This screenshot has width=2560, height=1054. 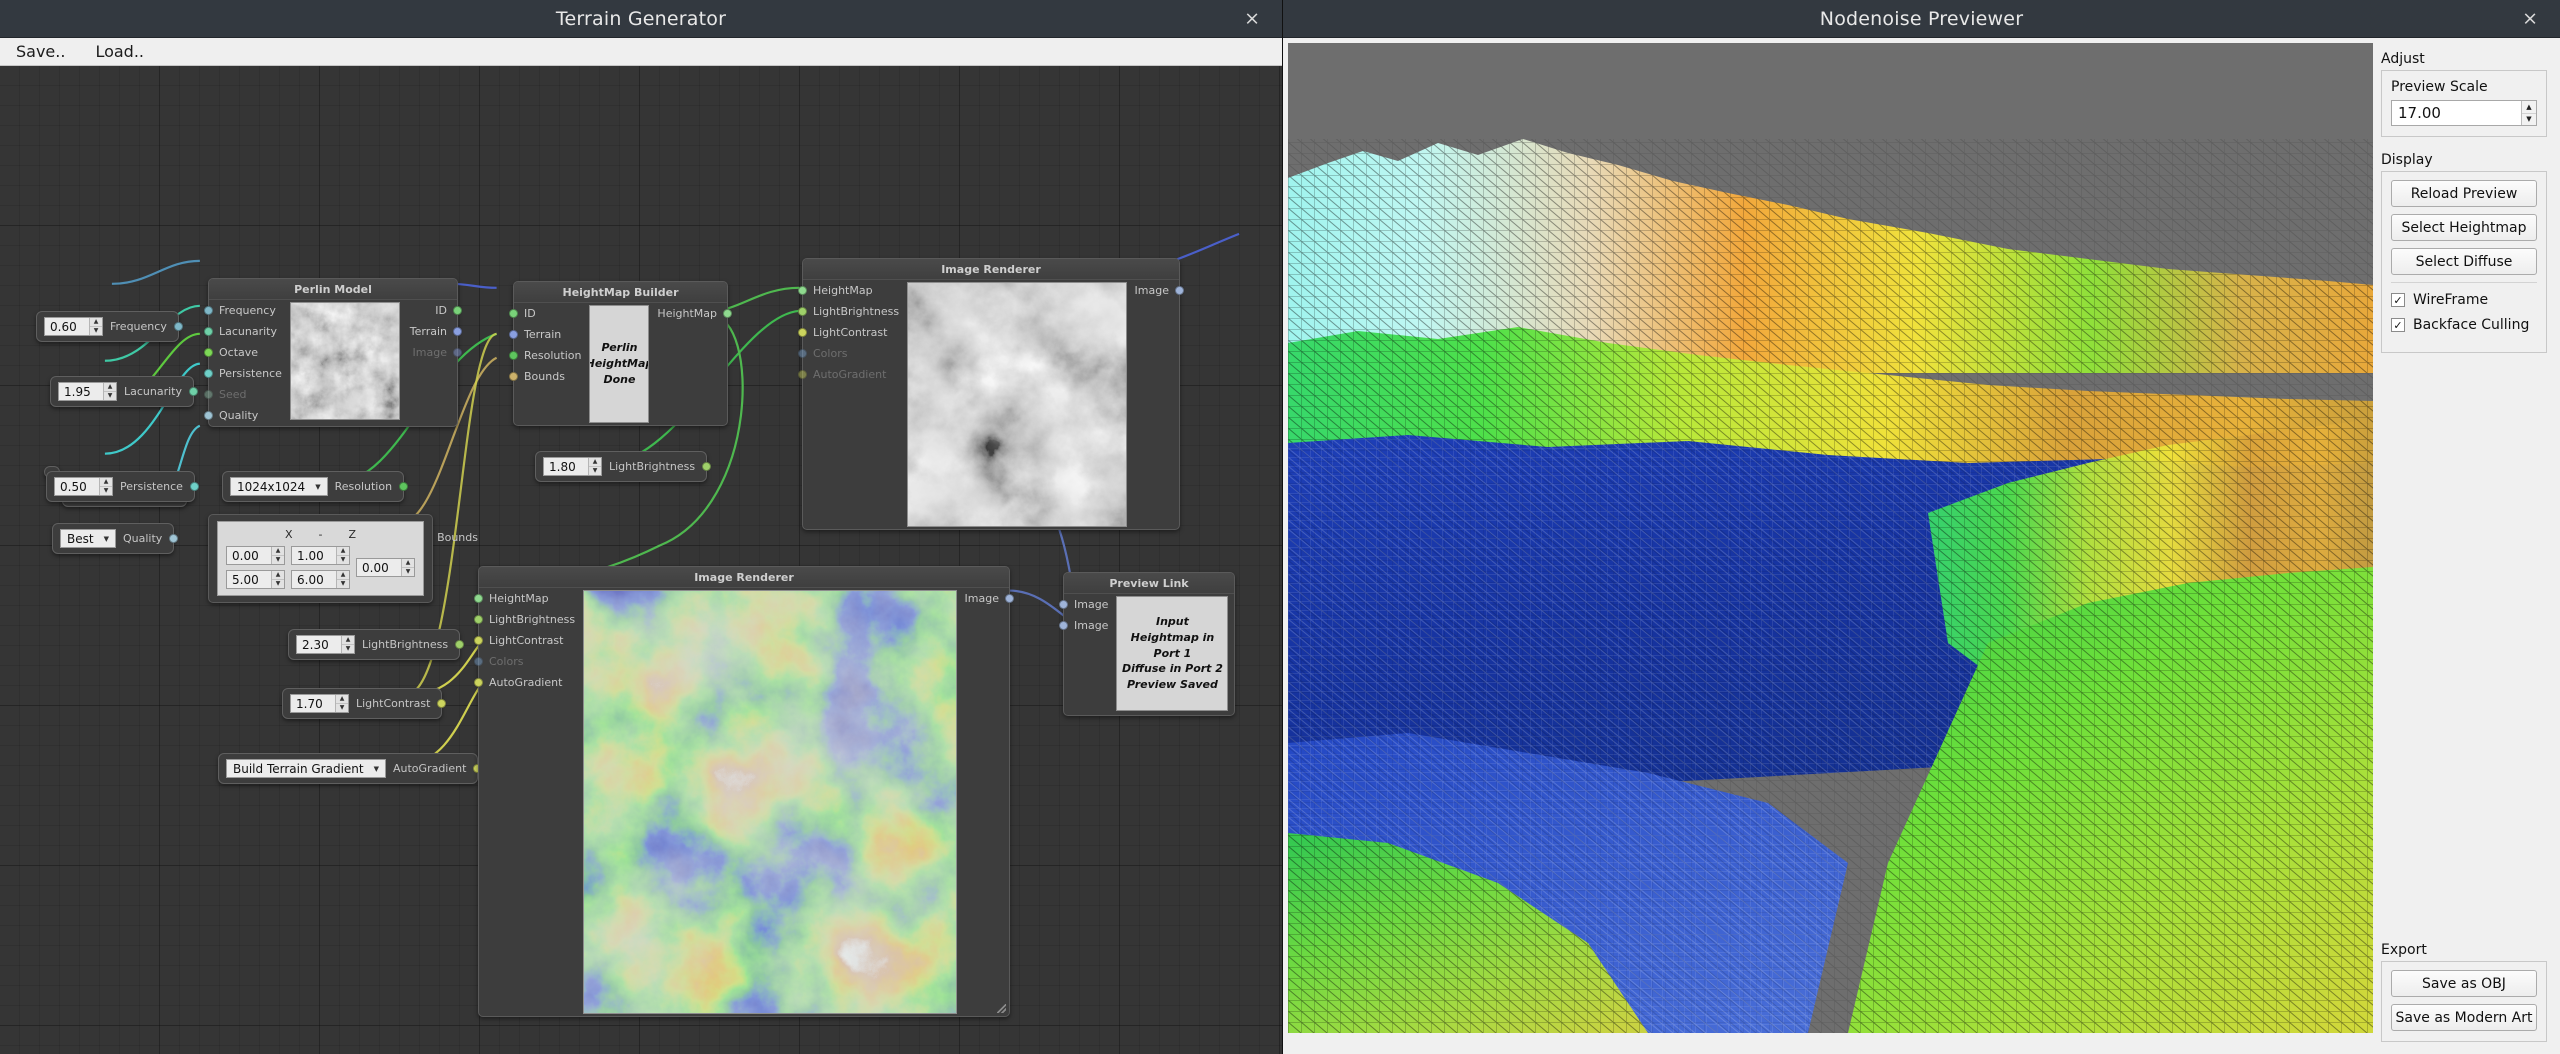 I want to click on port-lightcontrast: LightContrast, so click(x=528, y=640).